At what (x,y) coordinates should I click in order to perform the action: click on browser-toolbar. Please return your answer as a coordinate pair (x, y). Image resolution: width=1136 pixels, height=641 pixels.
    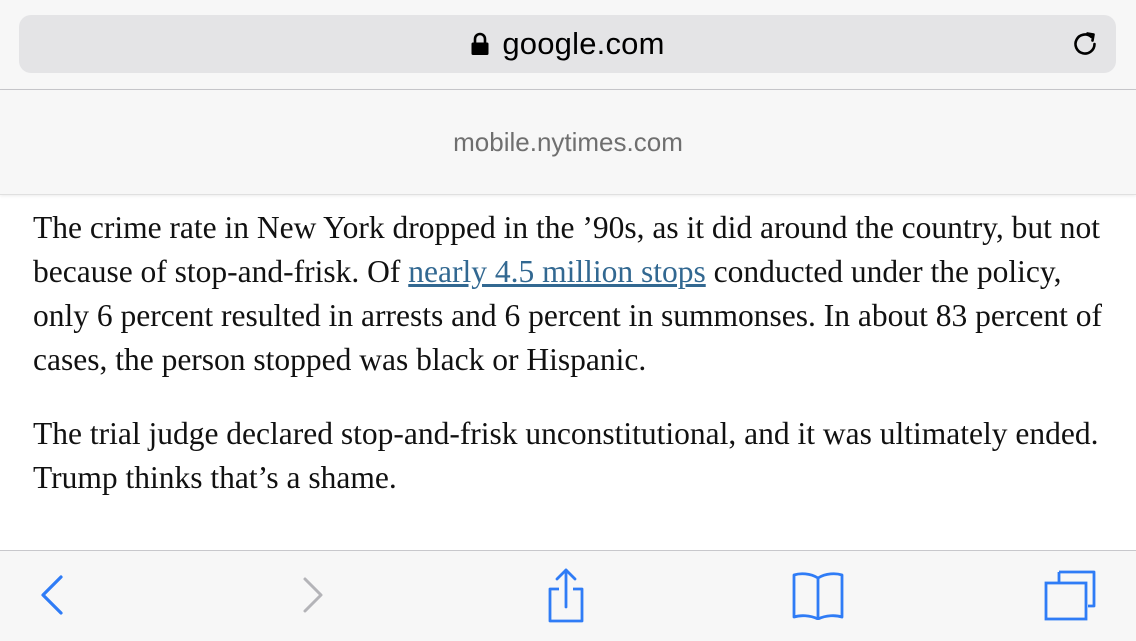
    Looking at the image, I should click on (568, 595).